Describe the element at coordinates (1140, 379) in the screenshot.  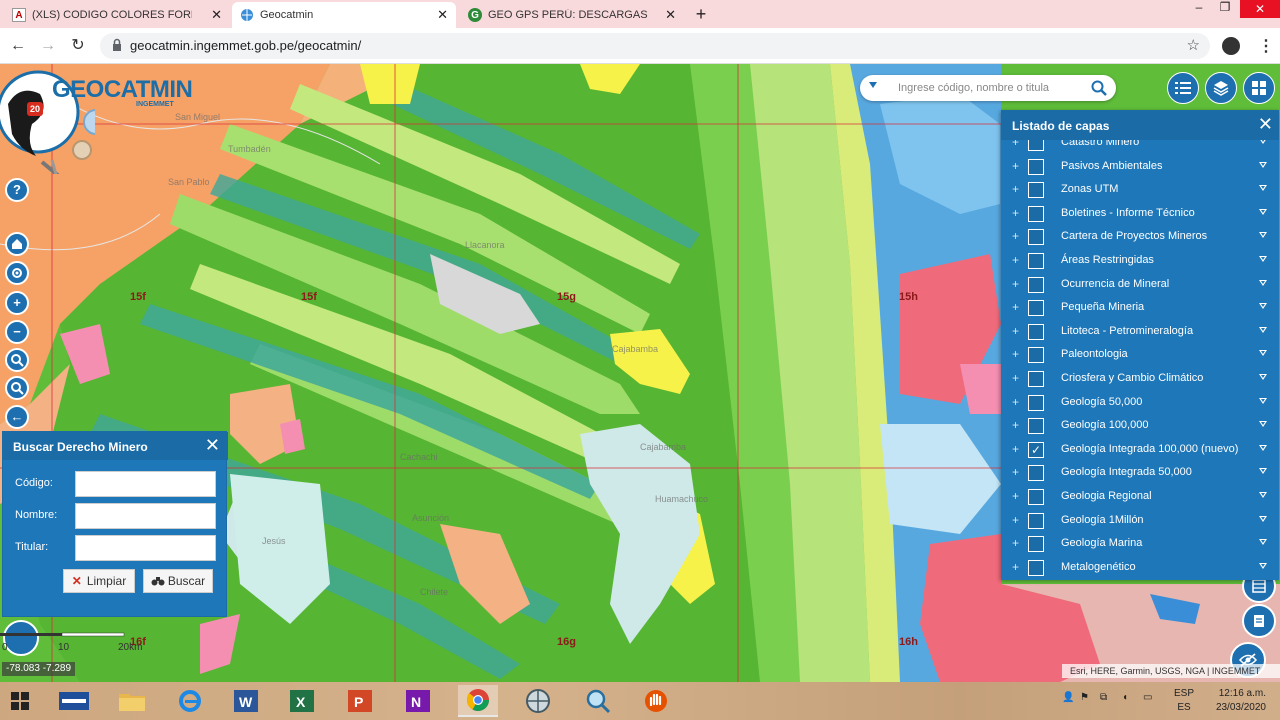
I see `layer-row: + Criosfera y Cambio Climático` at that location.